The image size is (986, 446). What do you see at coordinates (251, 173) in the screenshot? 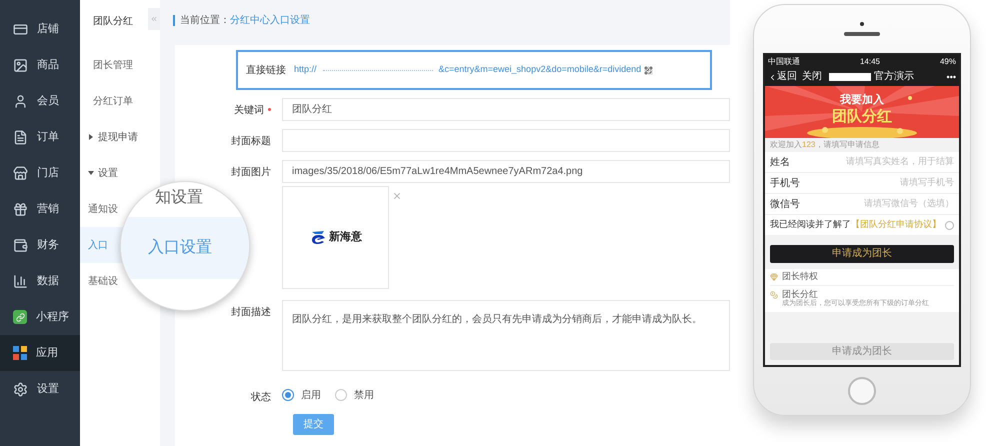
I see `field-label: 封面图片` at bounding box center [251, 173].